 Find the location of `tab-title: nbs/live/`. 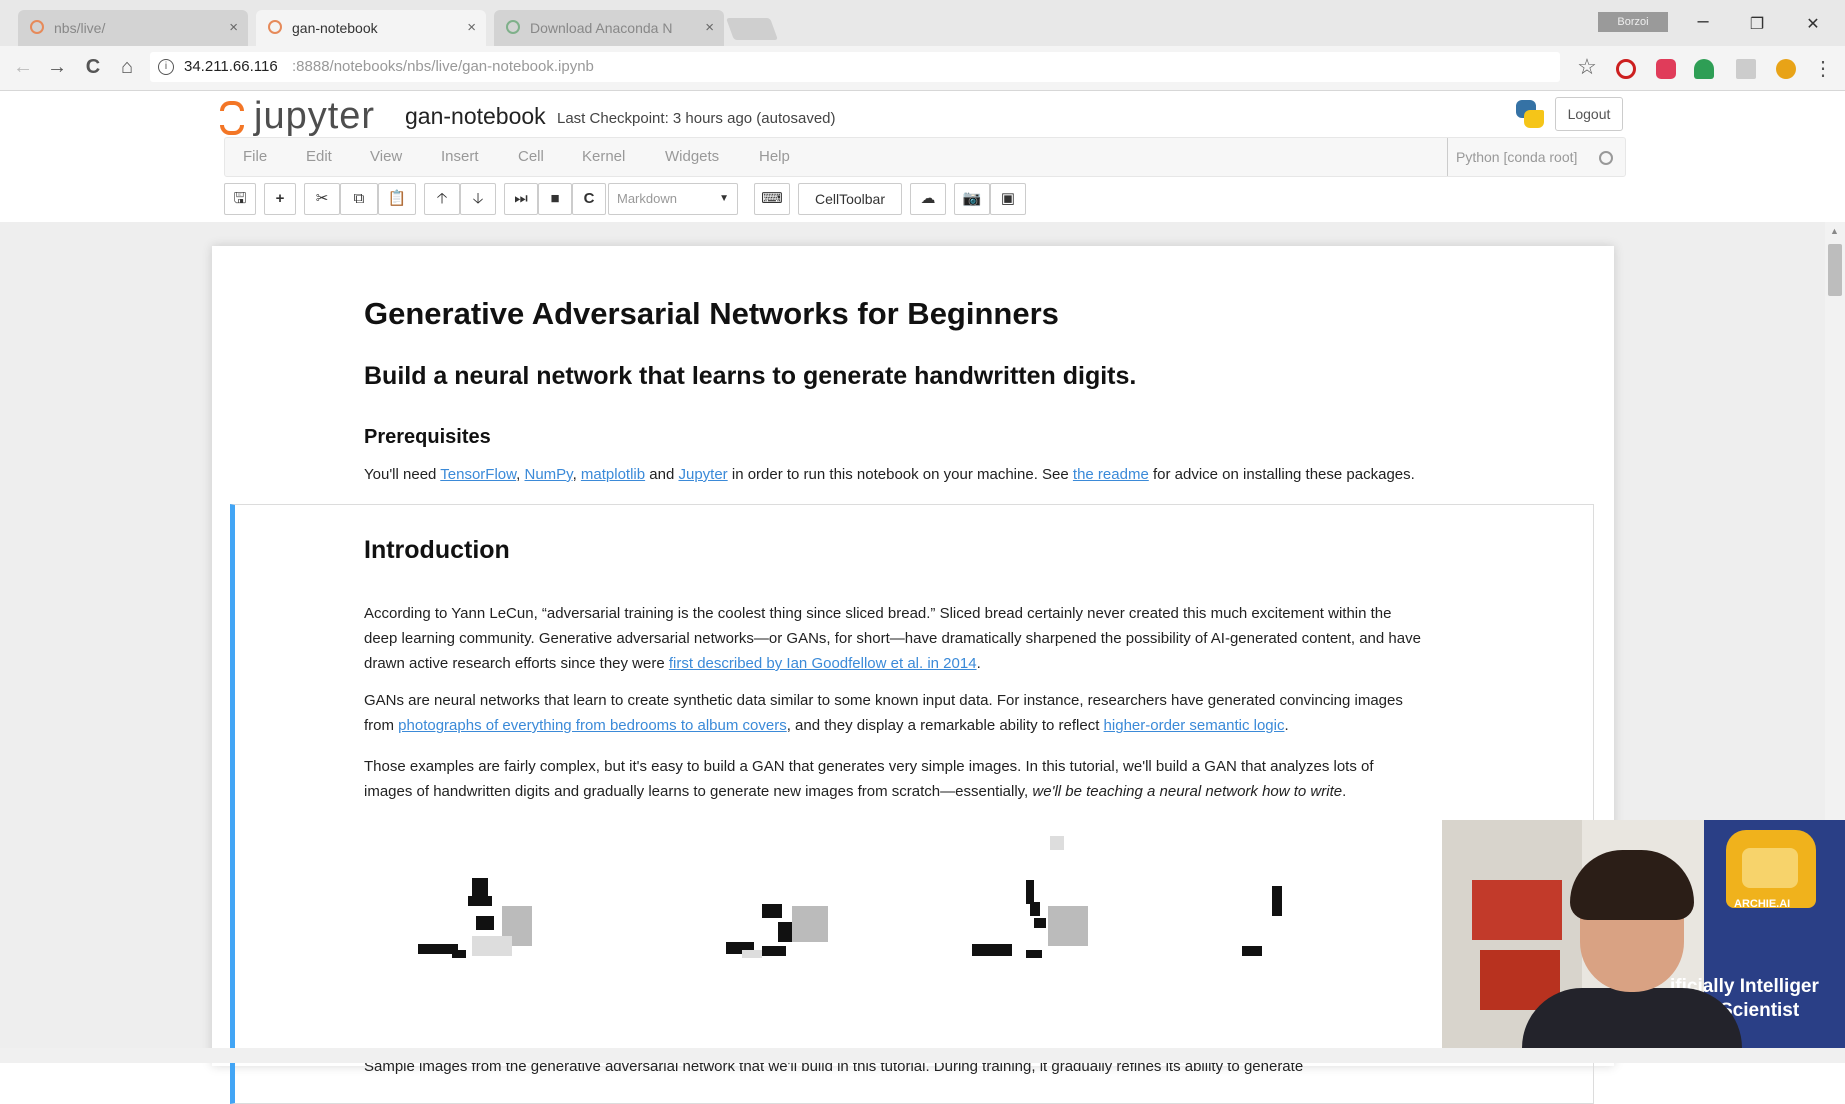

tab-title: nbs/live/ is located at coordinates (80, 28).